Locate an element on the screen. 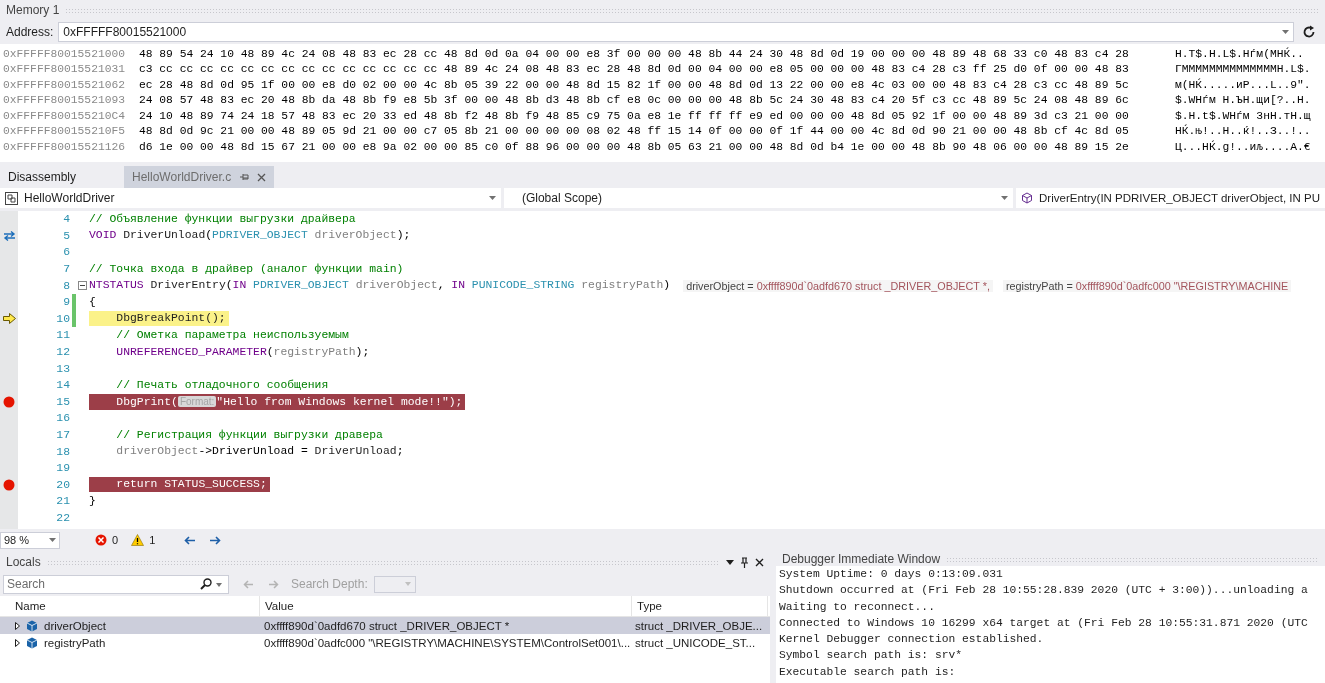  output-line: Executable search path is: is located at coordinates (868, 672).